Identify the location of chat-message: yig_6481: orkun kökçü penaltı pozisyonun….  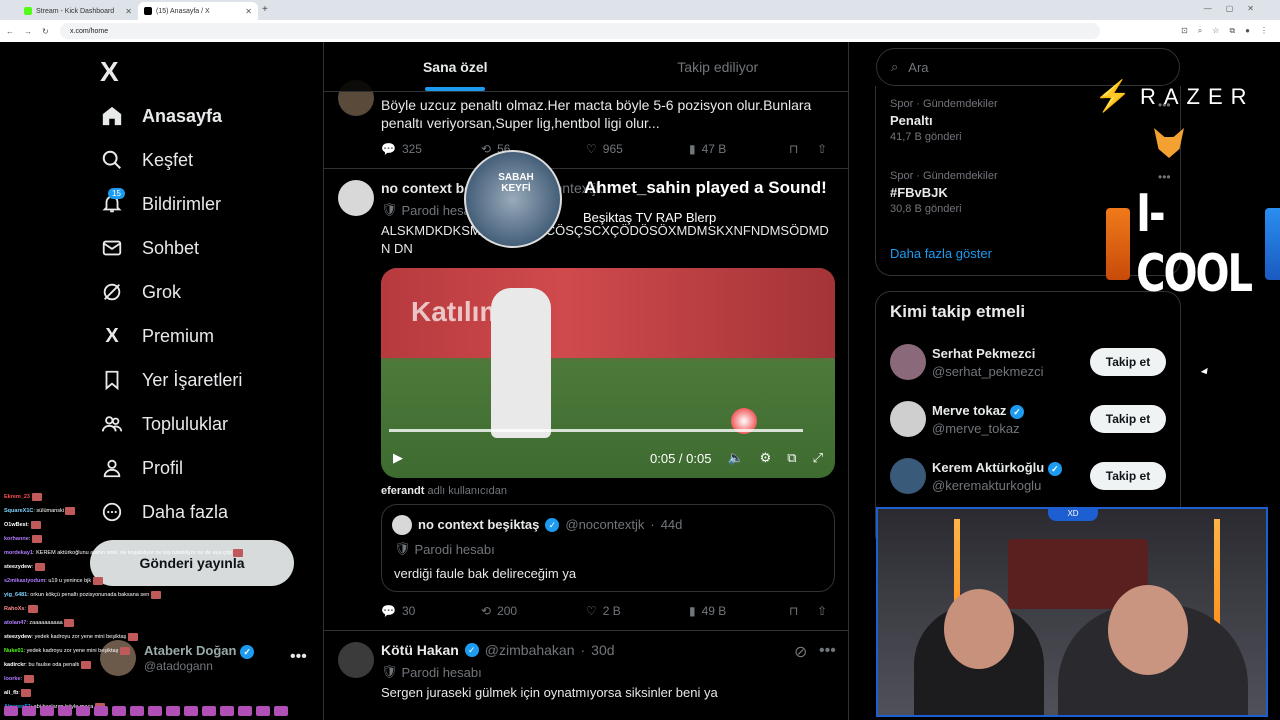
(150, 595).